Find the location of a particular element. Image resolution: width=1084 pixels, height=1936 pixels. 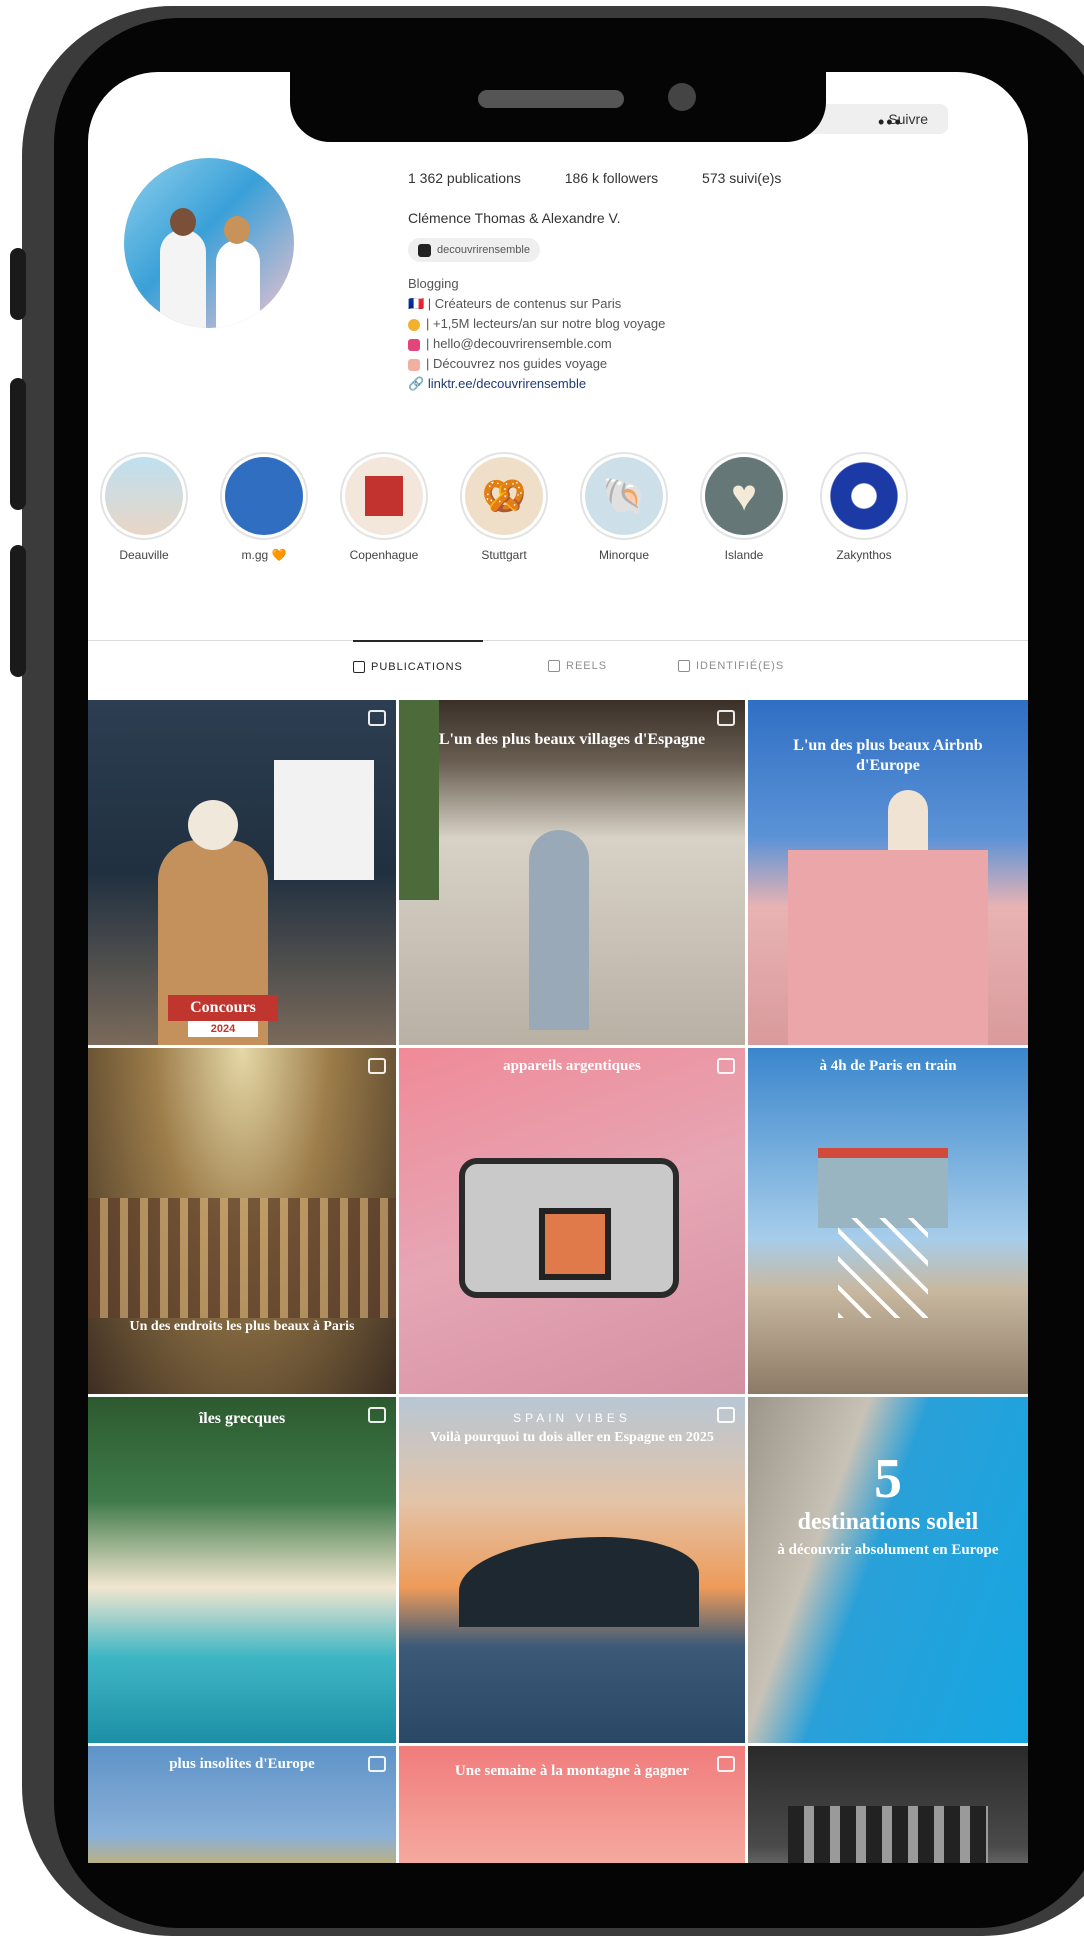

highlight-stuttgart: 🥨 Stuttgart is located at coordinates (504, 507).